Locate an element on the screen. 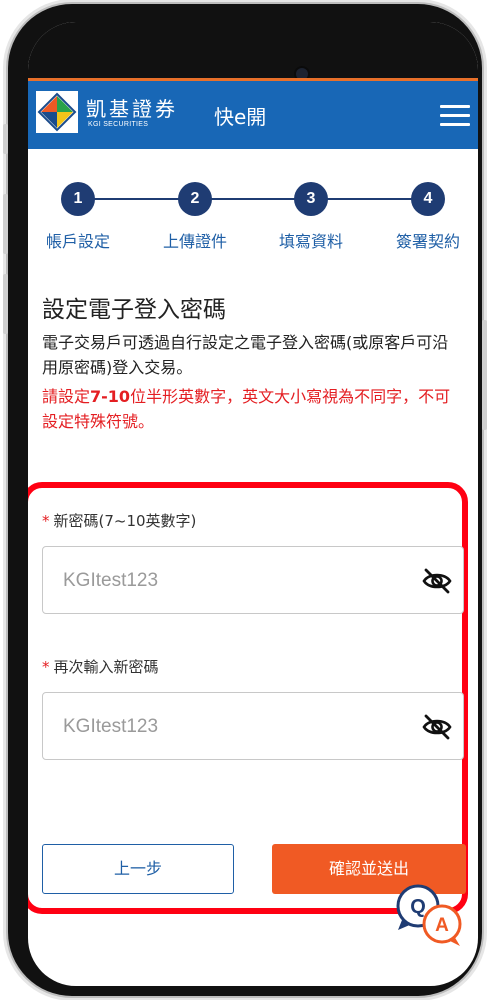  previous-step-button: 上一步 is located at coordinates (138, 869).